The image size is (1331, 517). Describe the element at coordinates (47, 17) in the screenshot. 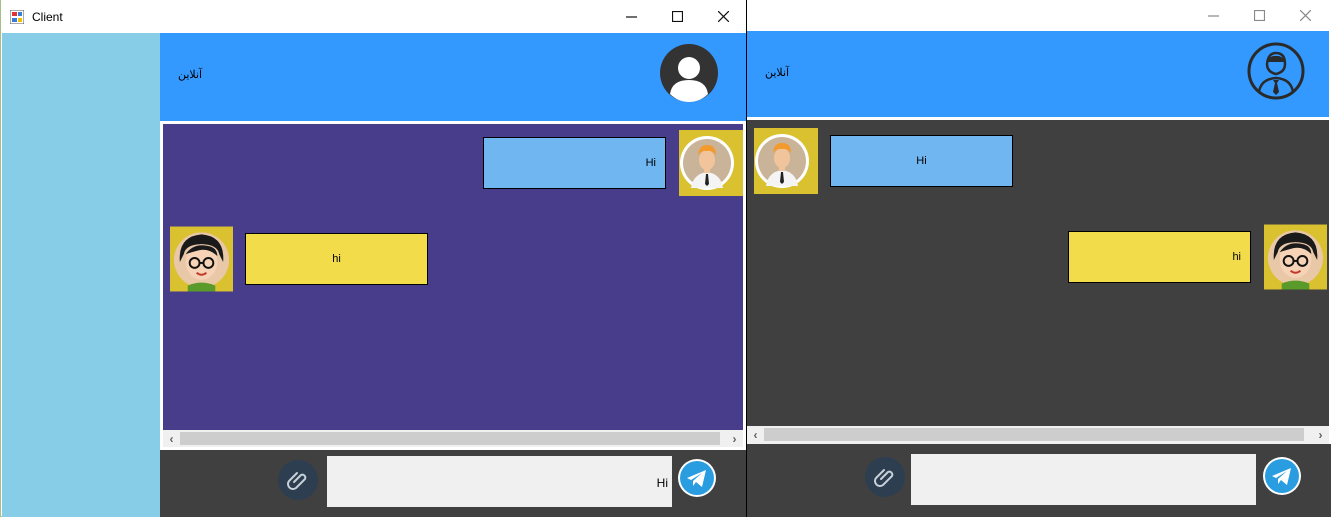

I see `window-title: Client` at that location.